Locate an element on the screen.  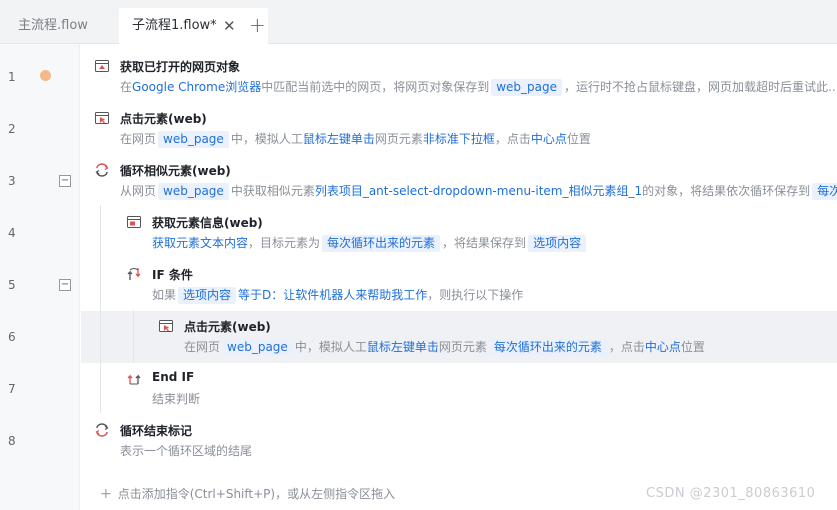
add-instruction-text: 点击添加指令(Ctrl+Shift+P)，或从左侧指令区拖入 is located at coordinates (256, 494).